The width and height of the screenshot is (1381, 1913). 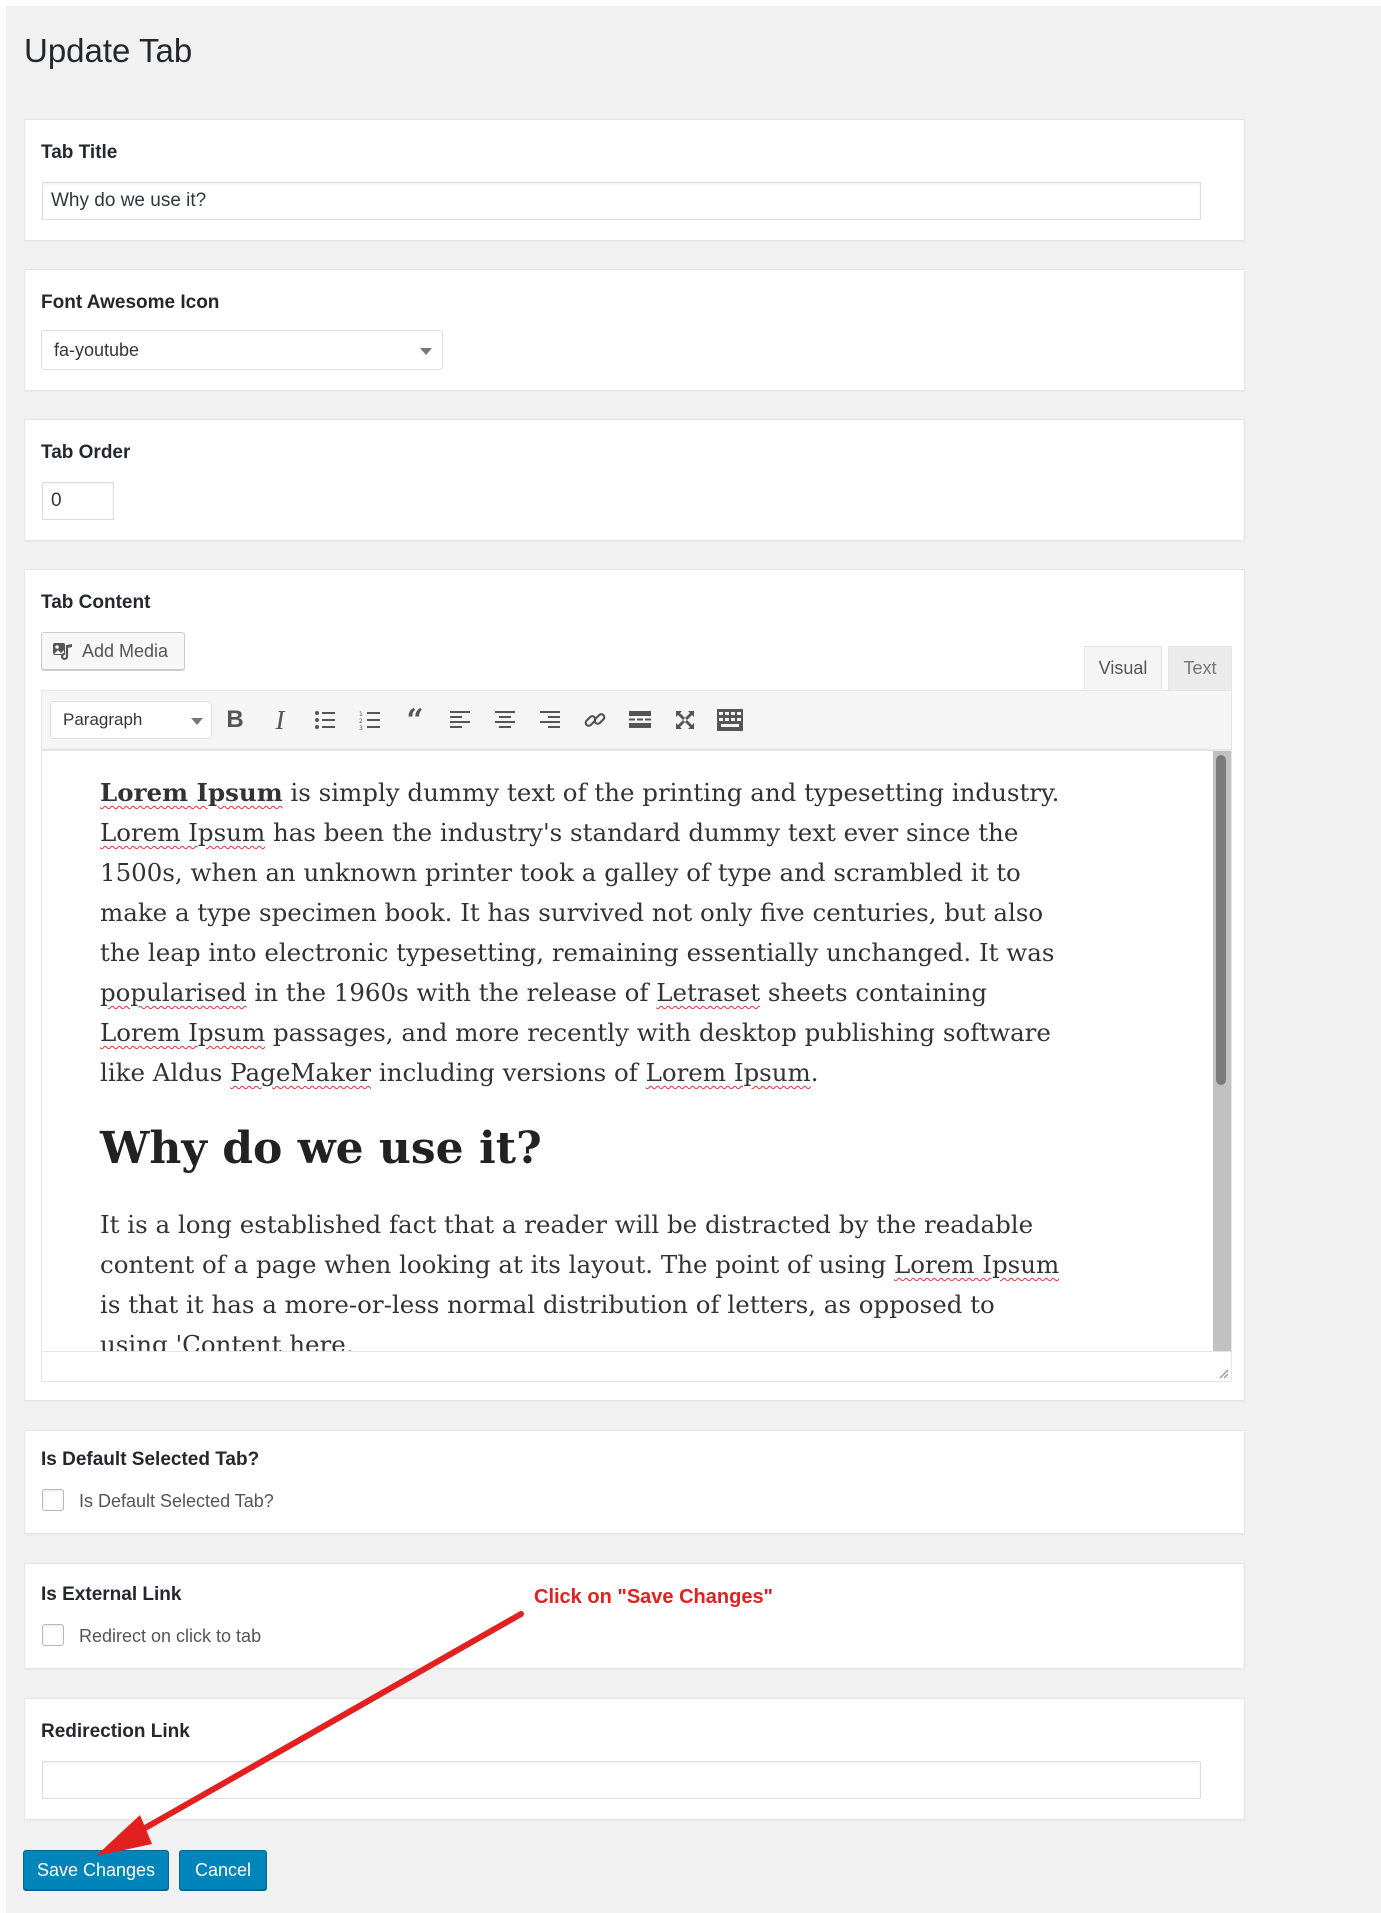 What do you see at coordinates (310, 1733) in the screenshot?
I see `annotation-arrow-icon` at bounding box center [310, 1733].